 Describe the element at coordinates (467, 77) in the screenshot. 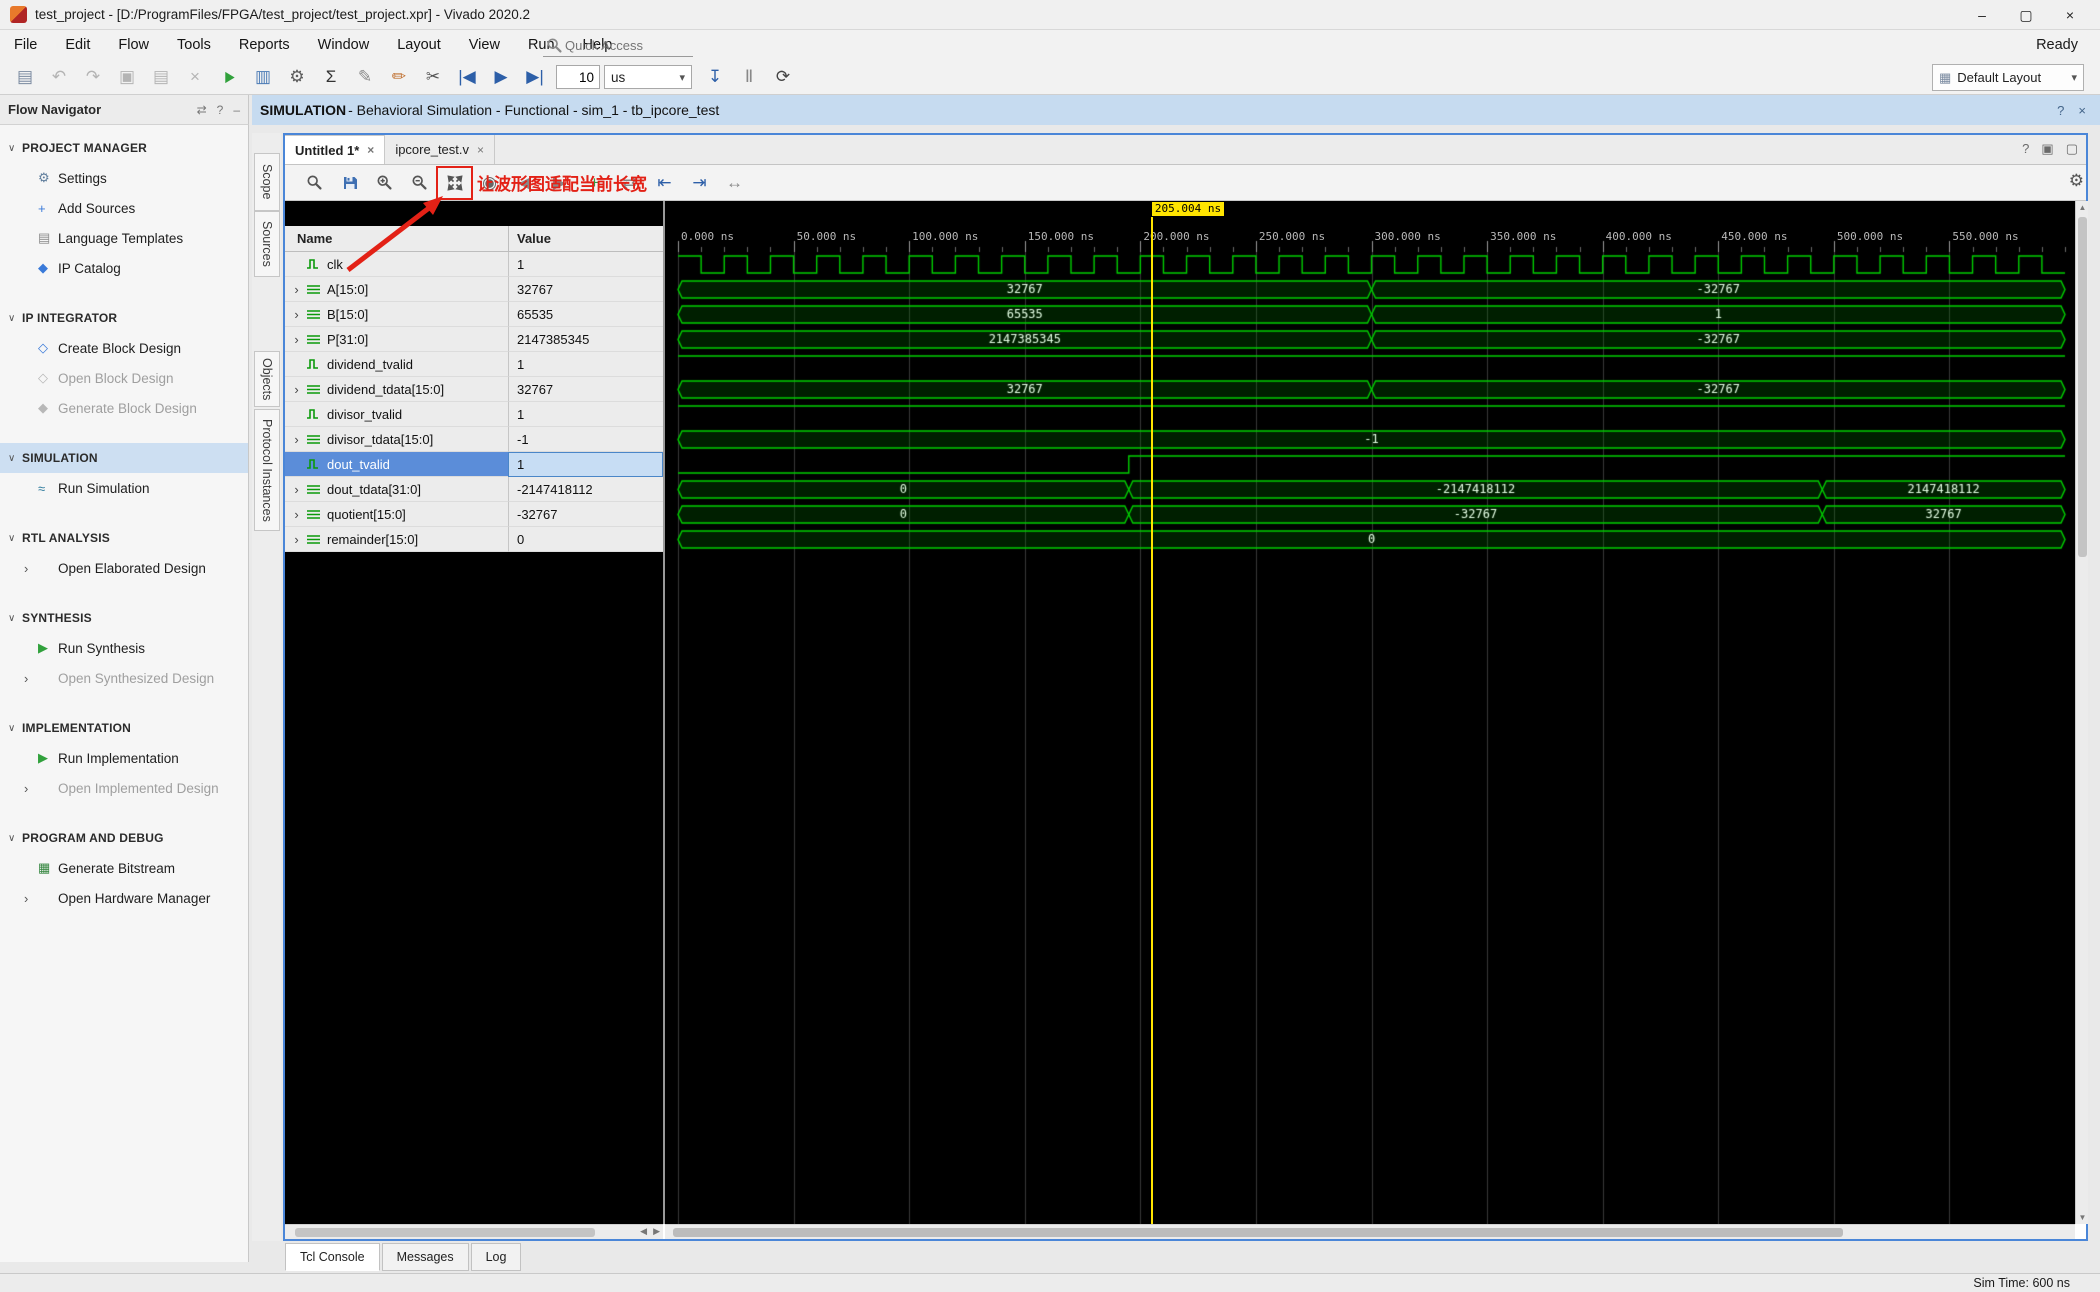

I see `restart-icon: |◀` at that location.